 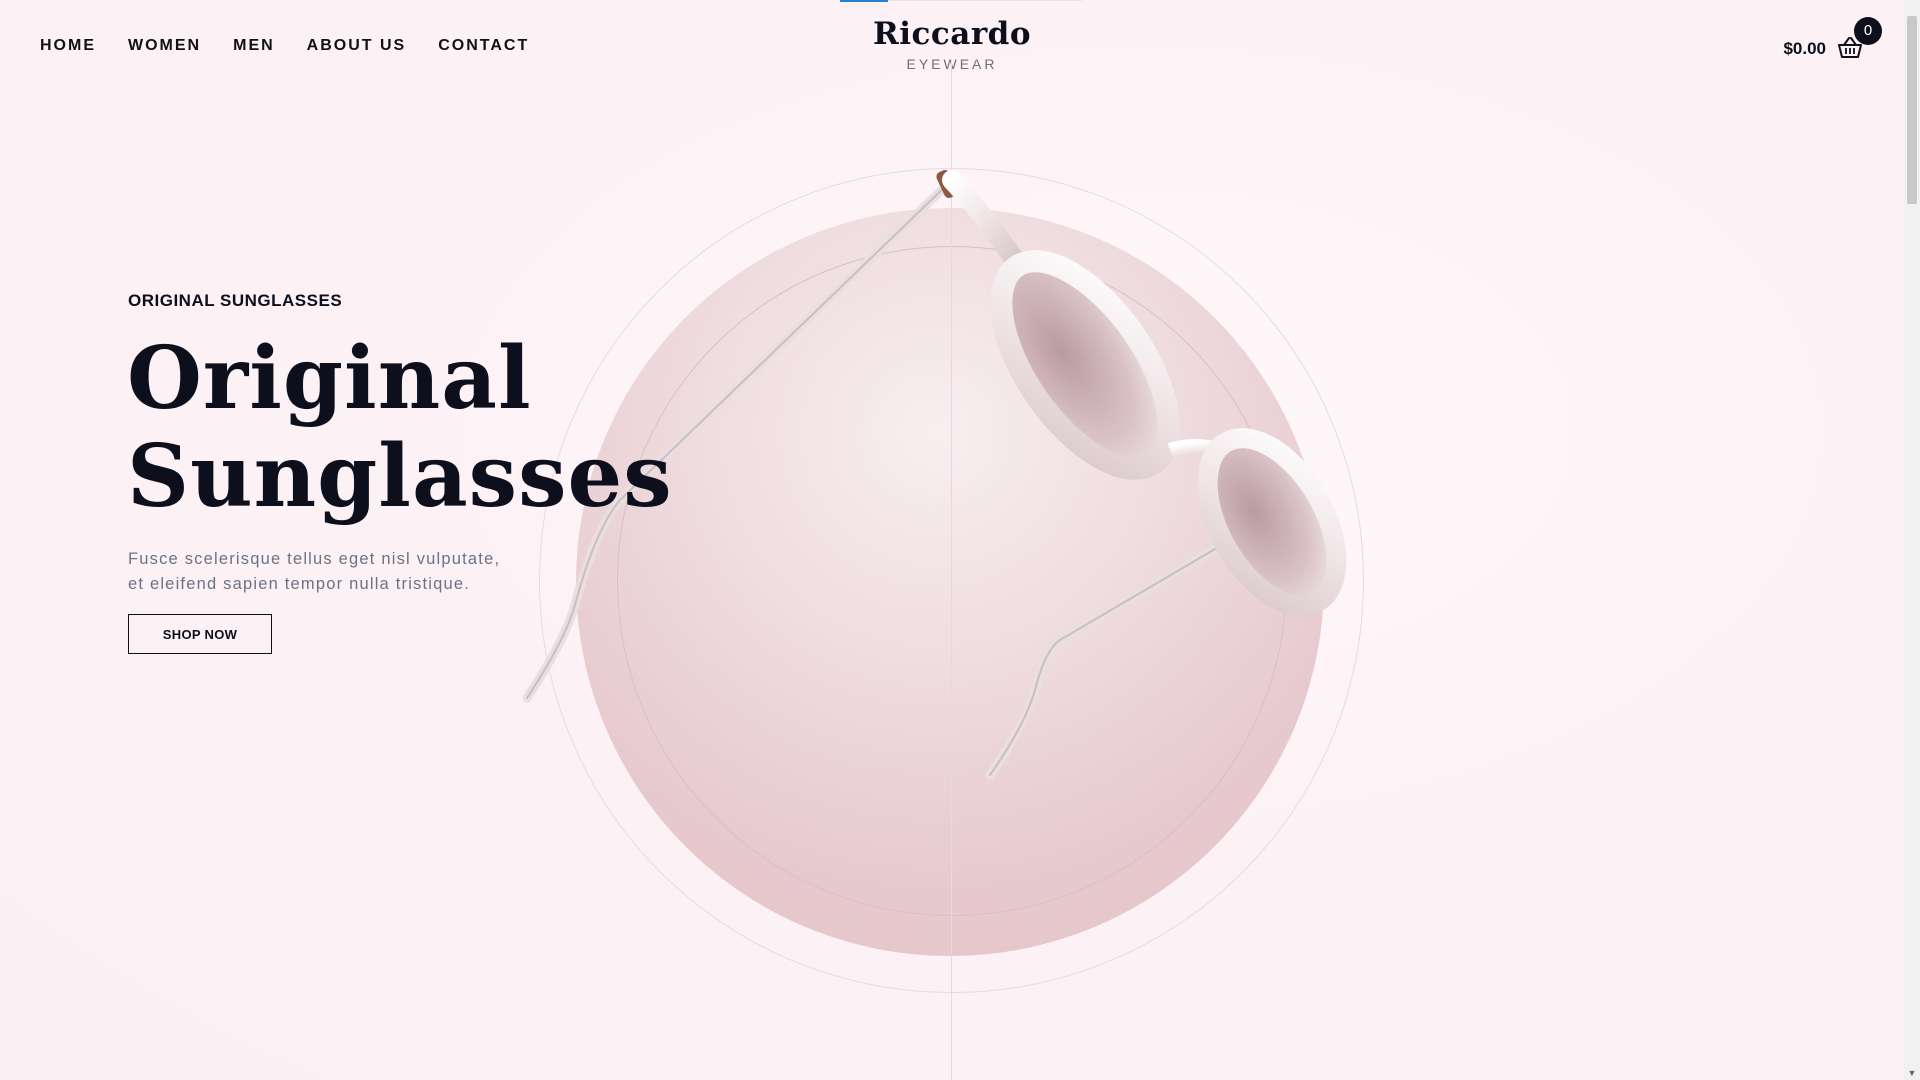 What do you see at coordinates (1912, 1073) in the screenshot?
I see `scroll-down-arrow-icon: ▼` at bounding box center [1912, 1073].